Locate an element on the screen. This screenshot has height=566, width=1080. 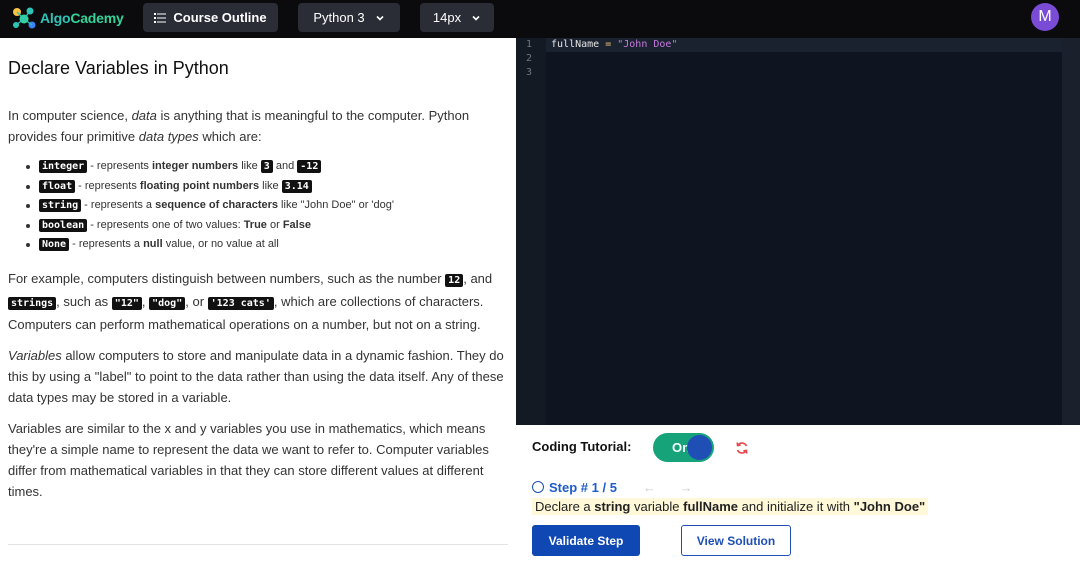
language-label: Python 3 is located at coordinates (339, 17).